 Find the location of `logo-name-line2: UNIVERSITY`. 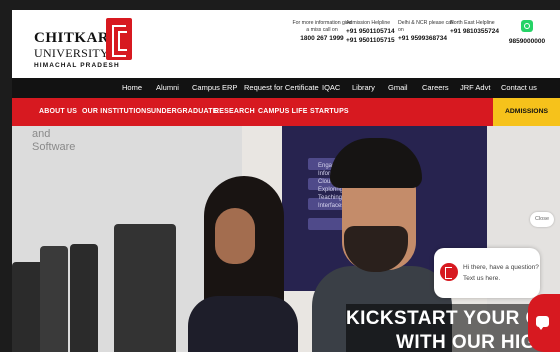

logo-name-line2: UNIVERSITY is located at coordinates (71, 53).